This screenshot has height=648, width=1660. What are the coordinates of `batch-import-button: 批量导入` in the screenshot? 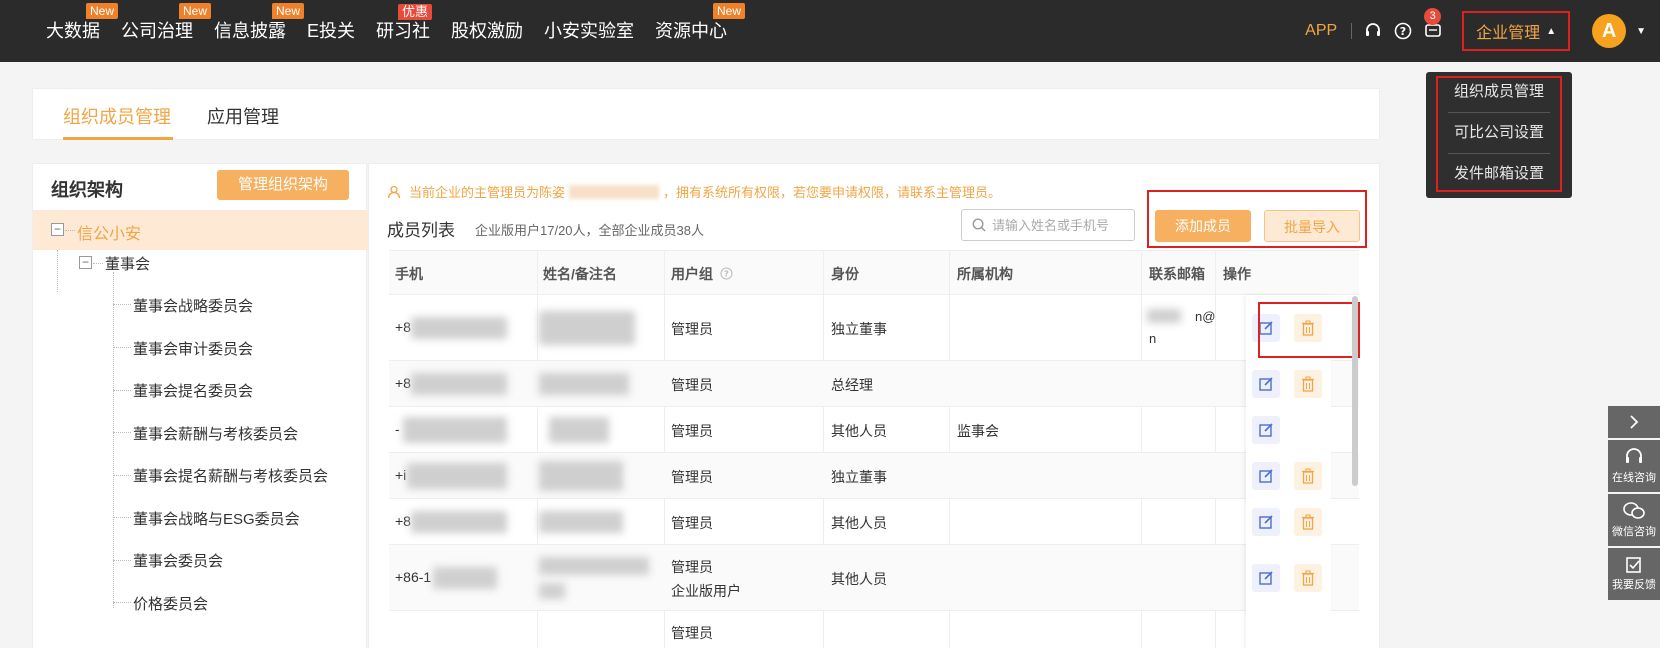 It's located at (1312, 226).